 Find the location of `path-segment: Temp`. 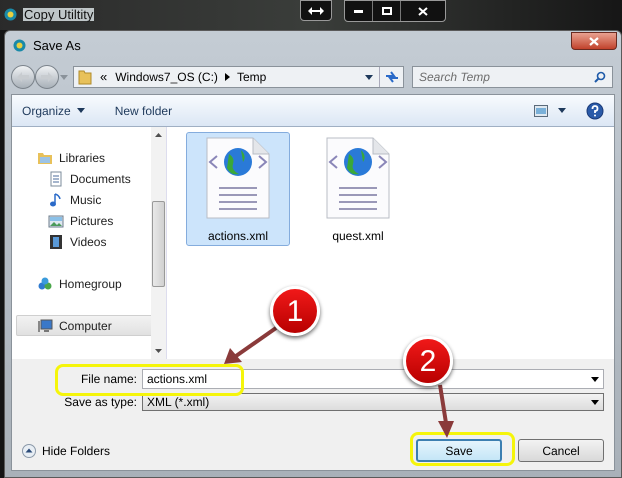

path-segment: Temp is located at coordinates (251, 77).